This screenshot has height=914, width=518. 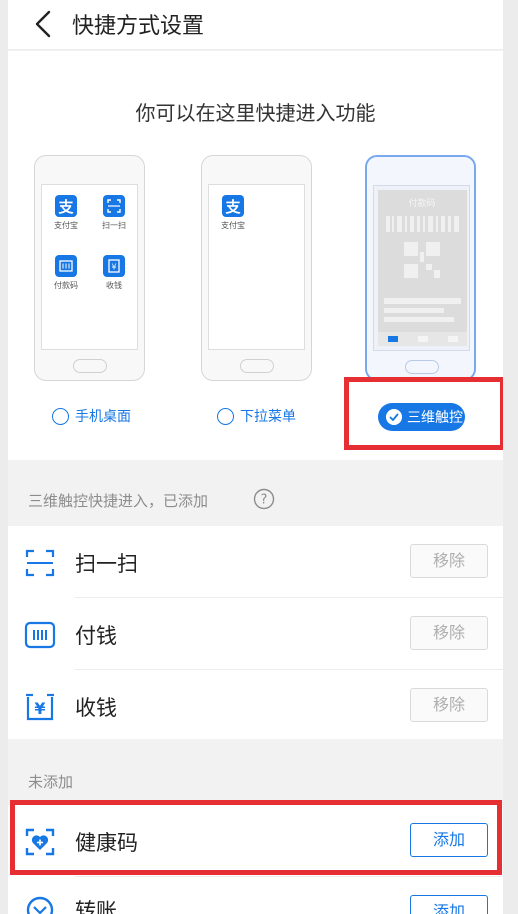 What do you see at coordinates (51, 782) in the screenshot?
I see `not-added-section-title: 未添加` at bounding box center [51, 782].